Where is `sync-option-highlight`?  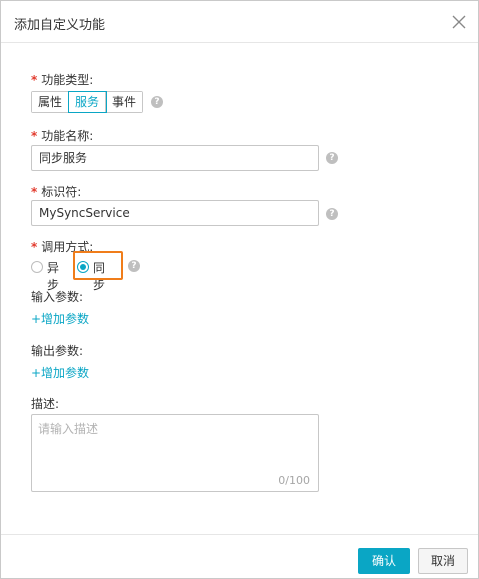 sync-option-highlight is located at coordinates (98, 265).